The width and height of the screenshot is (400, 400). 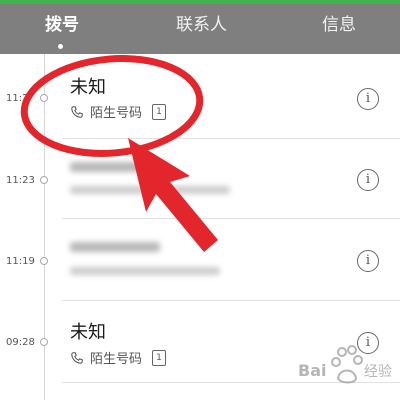 What do you see at coordinates (60, 46) in the screenshot?
I see `active-tab-indicator` at bounding box center [60, 46].